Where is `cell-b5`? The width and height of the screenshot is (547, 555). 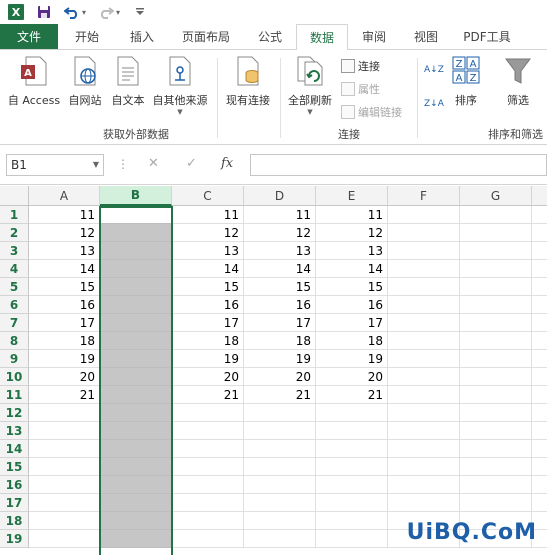
cell-b5 is located at coordinates (136, 287).